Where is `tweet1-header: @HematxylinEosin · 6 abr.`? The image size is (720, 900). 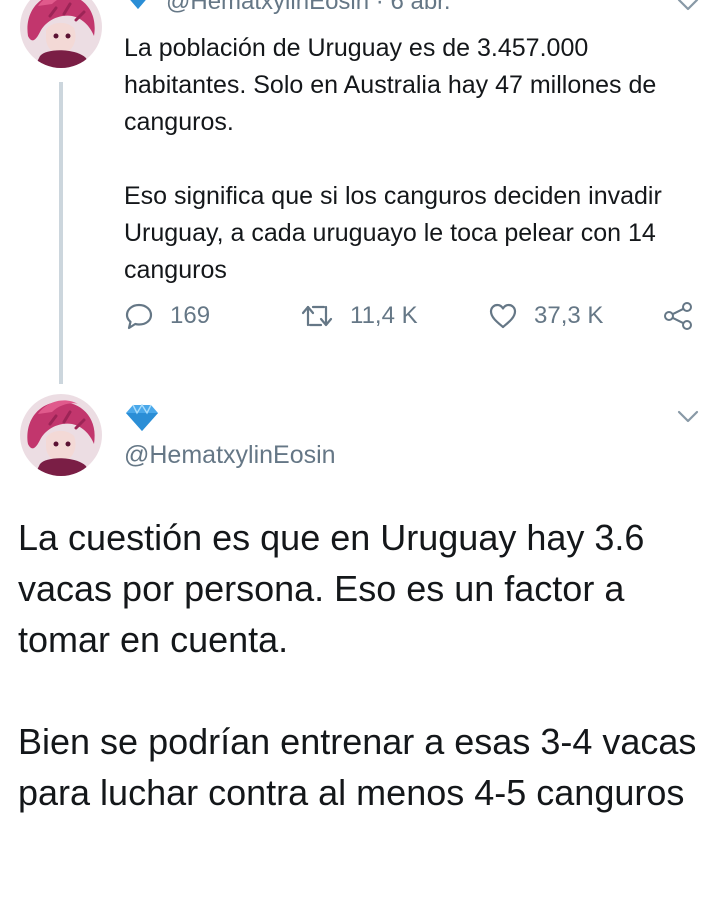 tweet1-header: @HematxylinEosin · 6 abr. is located at coordinates (287, 8).